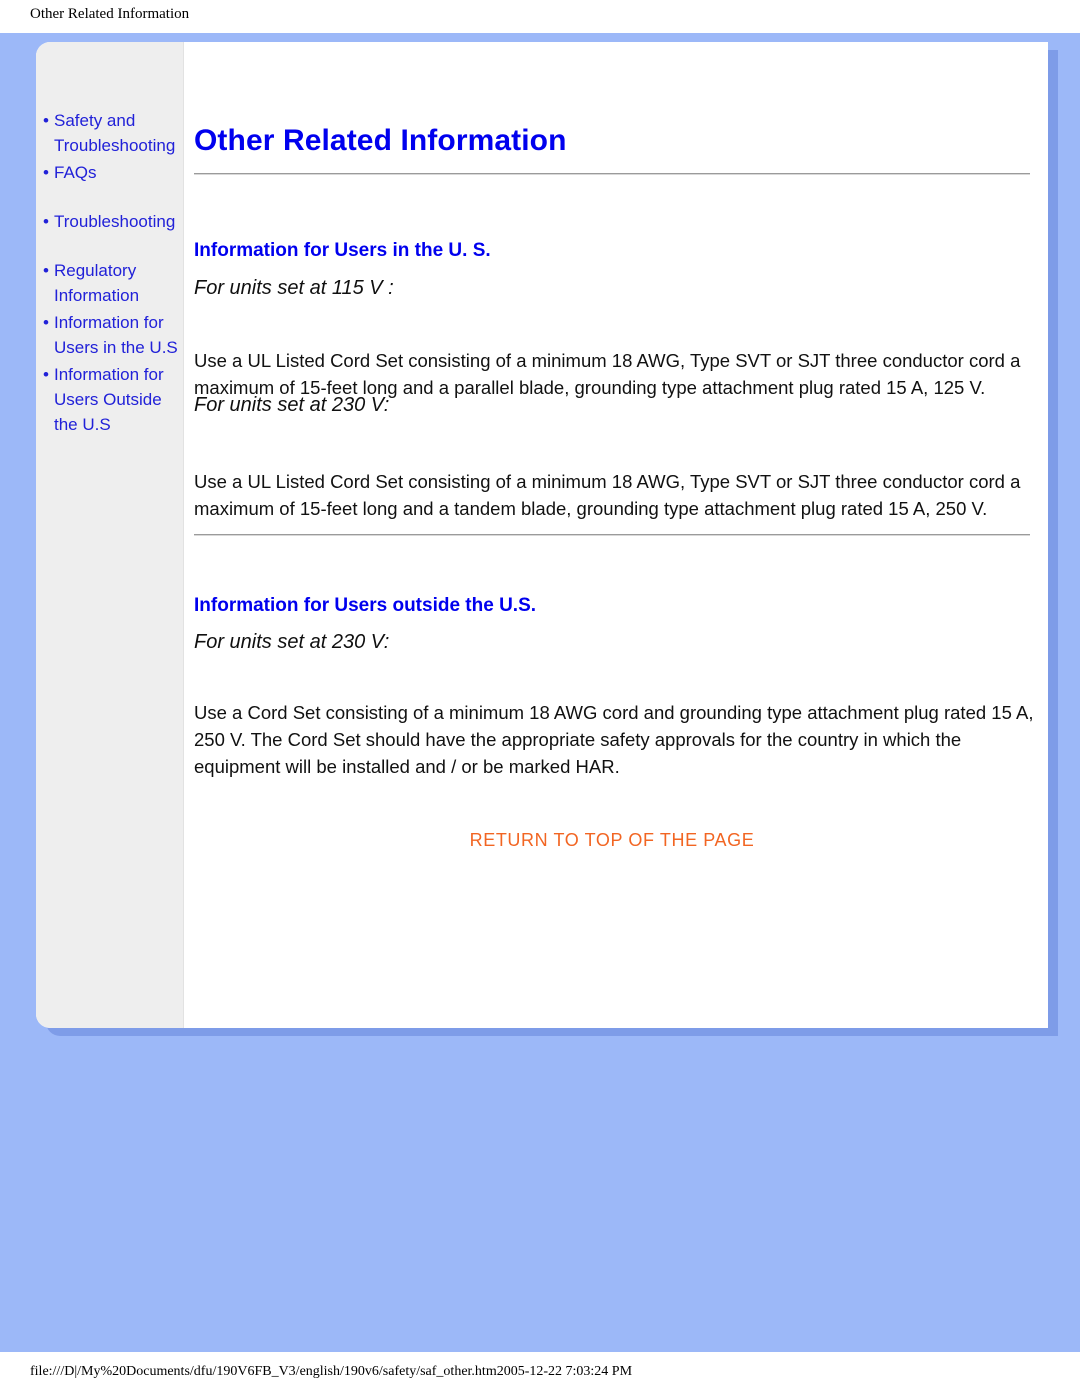 This screenshot has height=1397, width=1080. Describe the element at coordinates (115, 133) in the screenshot. I see `sidebar-item-label: Safety and Troubleshooting` at that location.